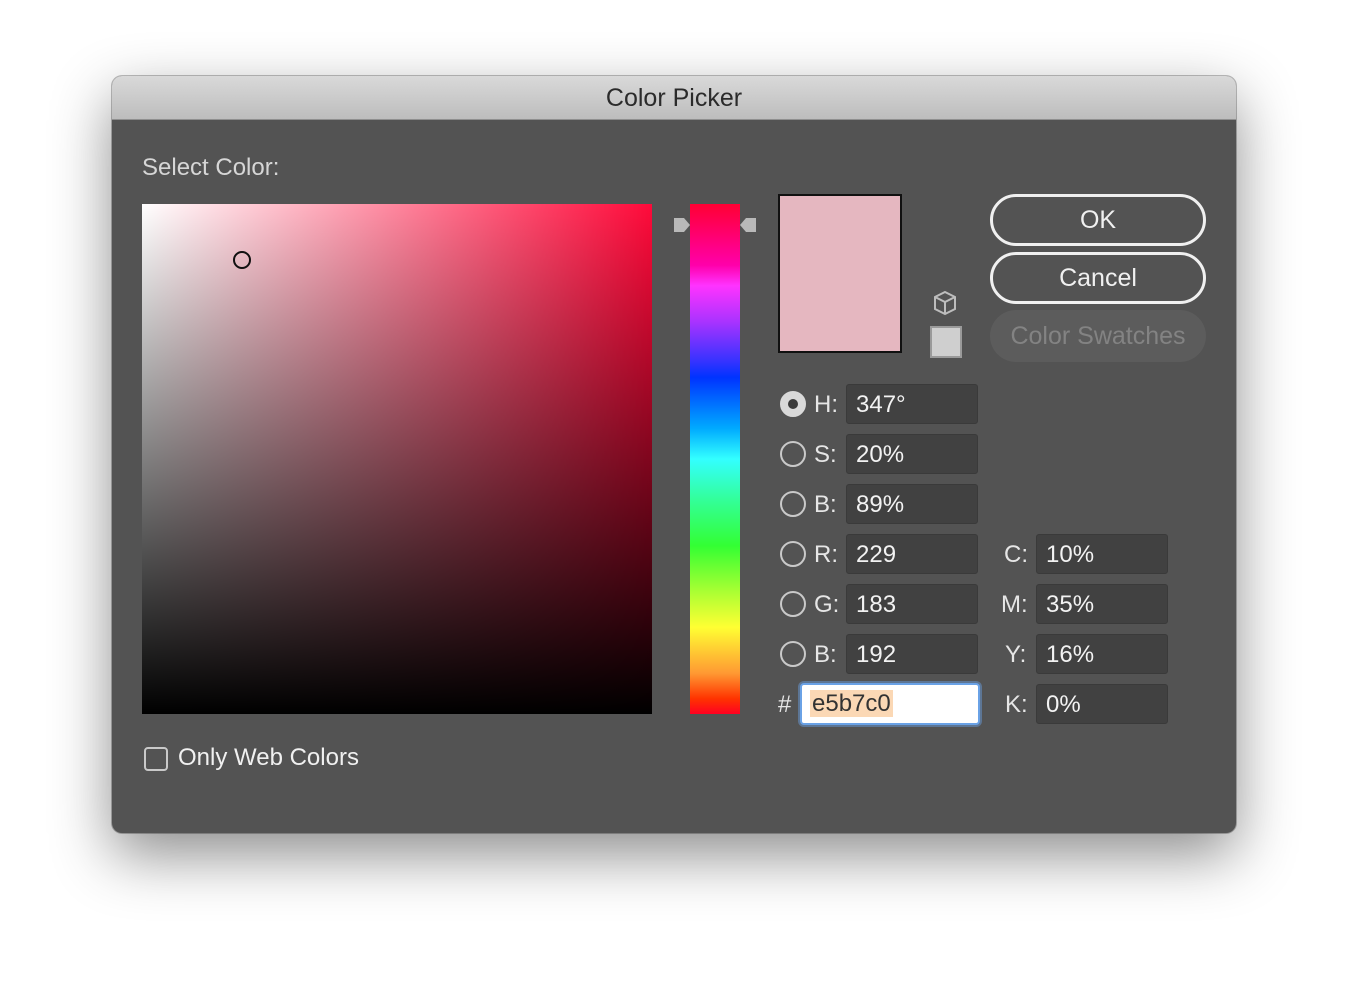 The width and height of the screenshot is (1348, 982). Describe the element at coordinates (912, 404) in the screenshot. I see `hue-field: 347°` at that location.